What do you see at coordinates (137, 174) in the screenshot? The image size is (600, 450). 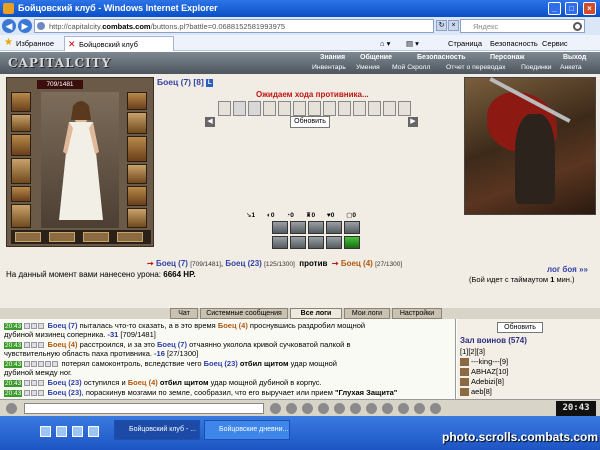 I see `equip-slot-rings` at bounding box center [137, 174].